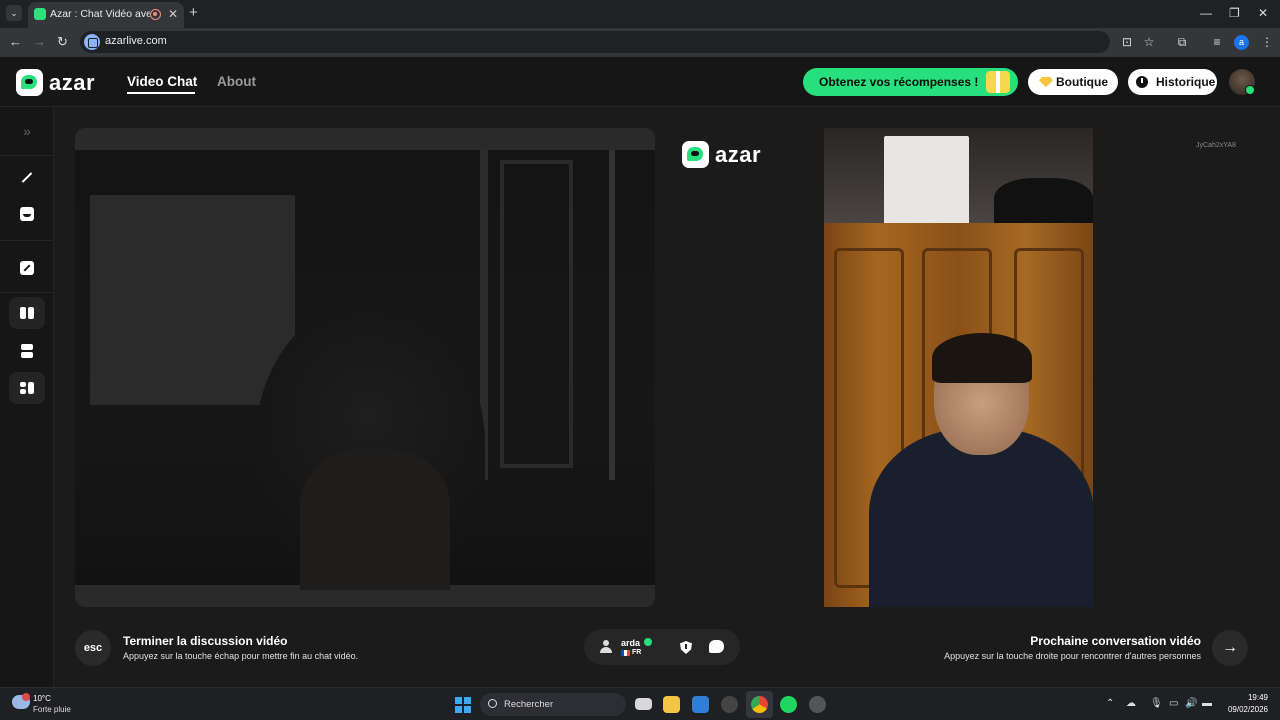 Image resolution: width=1280 pixels, height=720 pixels. What do you see at coordinates (1230, 648) in the screenshot?
I see `next-chat-button: →` at bounding box center [1230, 648].